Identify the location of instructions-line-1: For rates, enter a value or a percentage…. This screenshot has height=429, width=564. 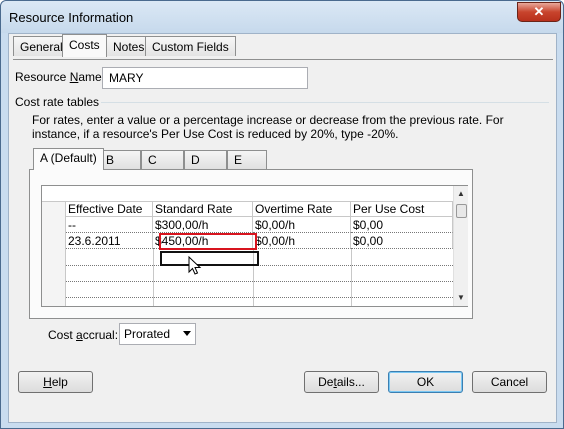
(268, 120).